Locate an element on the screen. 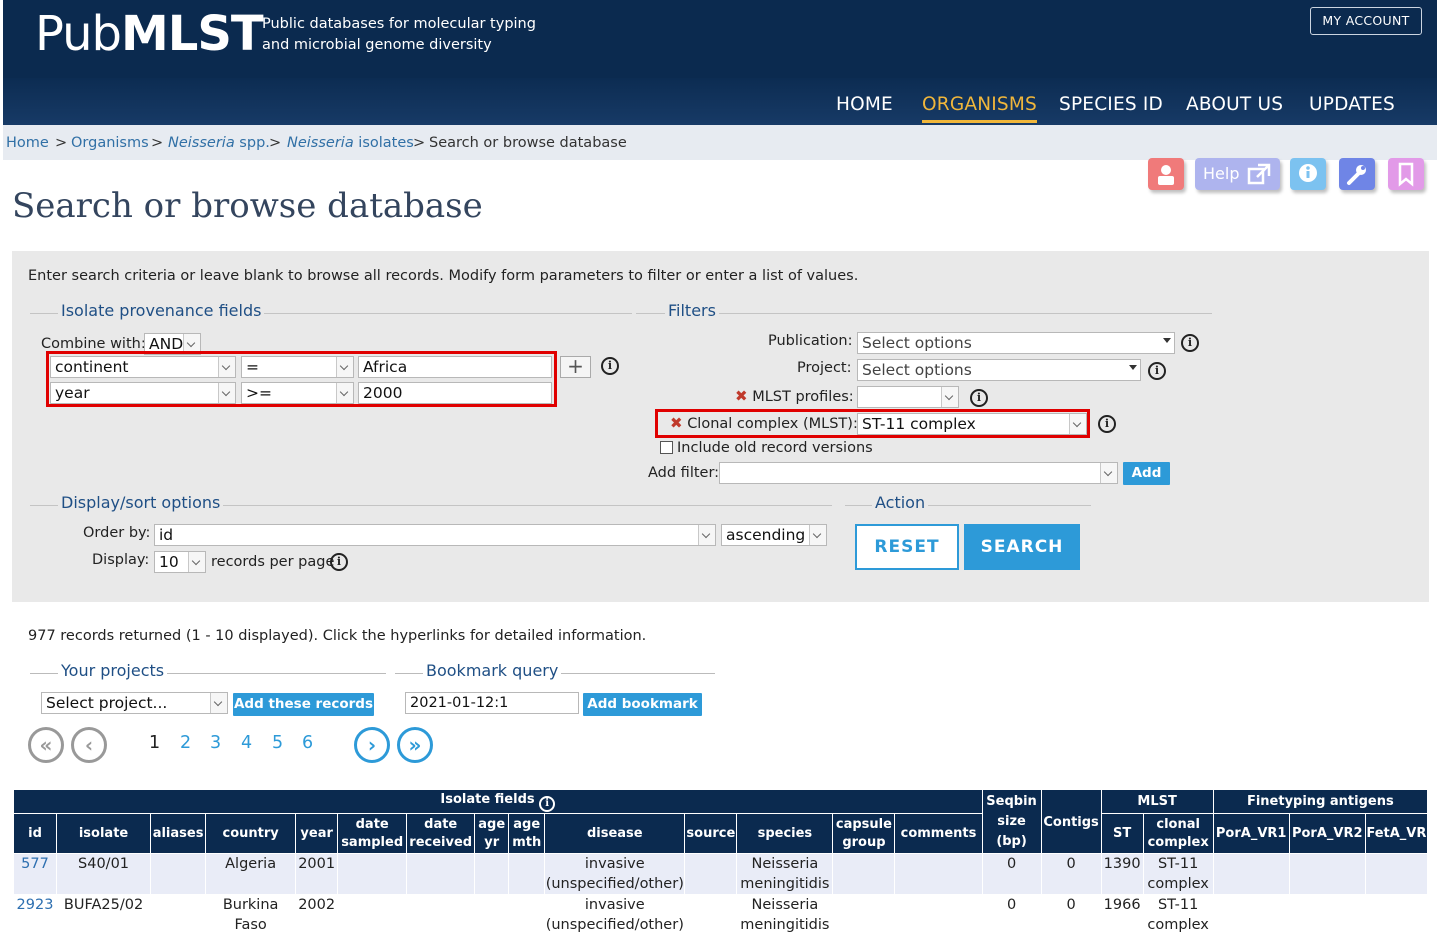  col-species: species is located at coordinates (785, 833).